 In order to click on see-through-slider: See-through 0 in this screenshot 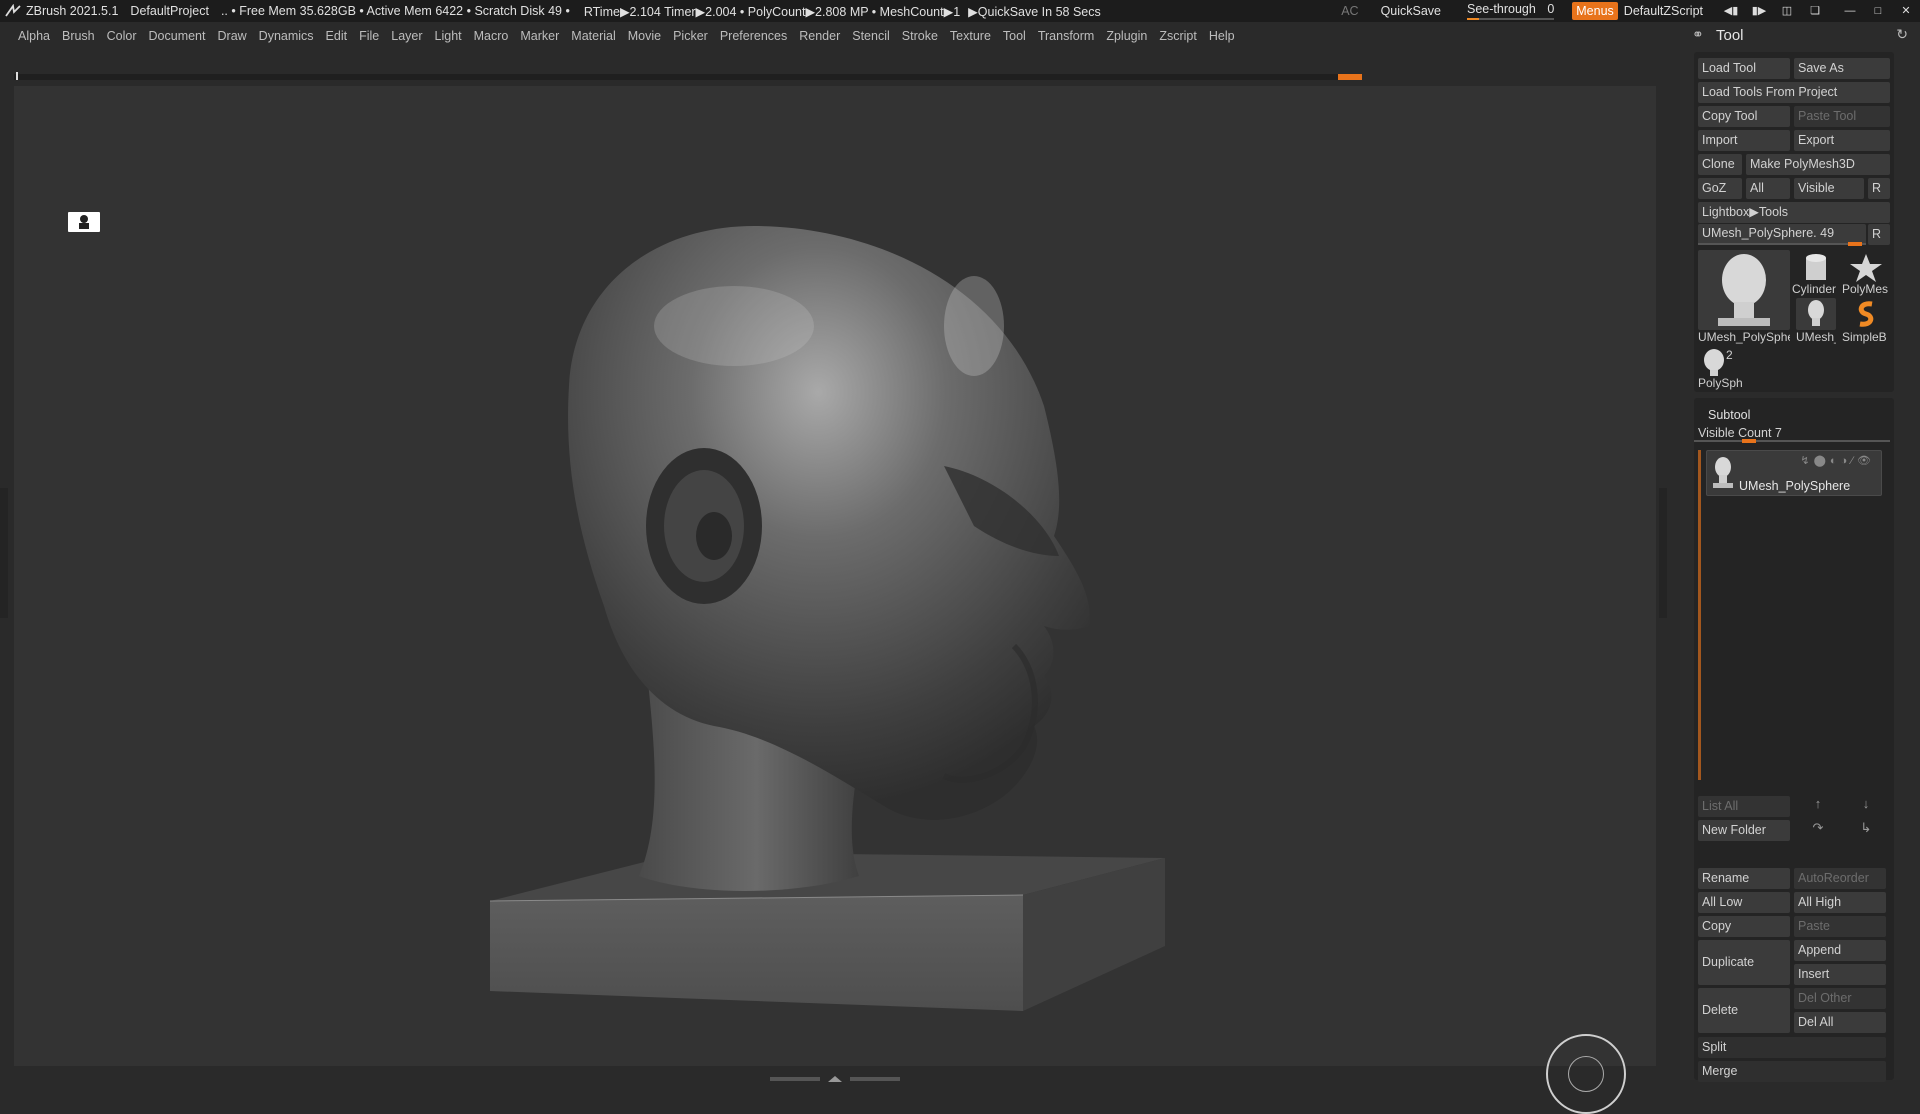, I will do `click(1511, 11)`.